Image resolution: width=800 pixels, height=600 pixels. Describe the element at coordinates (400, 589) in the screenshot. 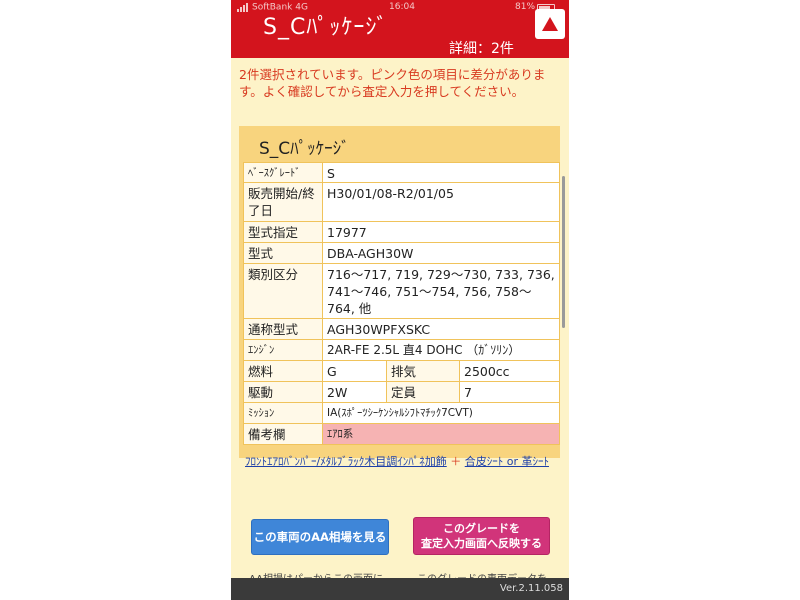

I see `footer-bar: Ver.2.11.058` at that location.